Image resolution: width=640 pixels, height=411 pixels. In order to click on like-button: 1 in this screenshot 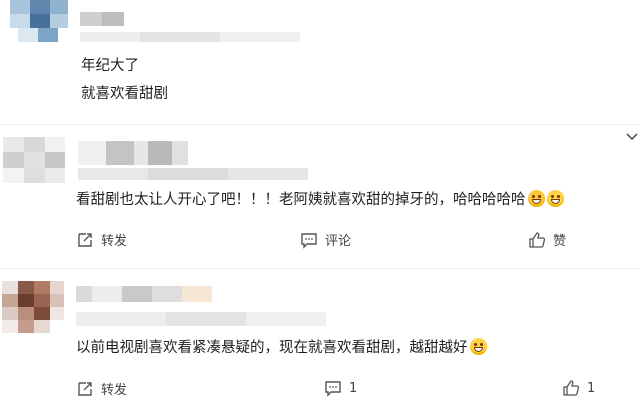, I will do `click(578, 388)`.